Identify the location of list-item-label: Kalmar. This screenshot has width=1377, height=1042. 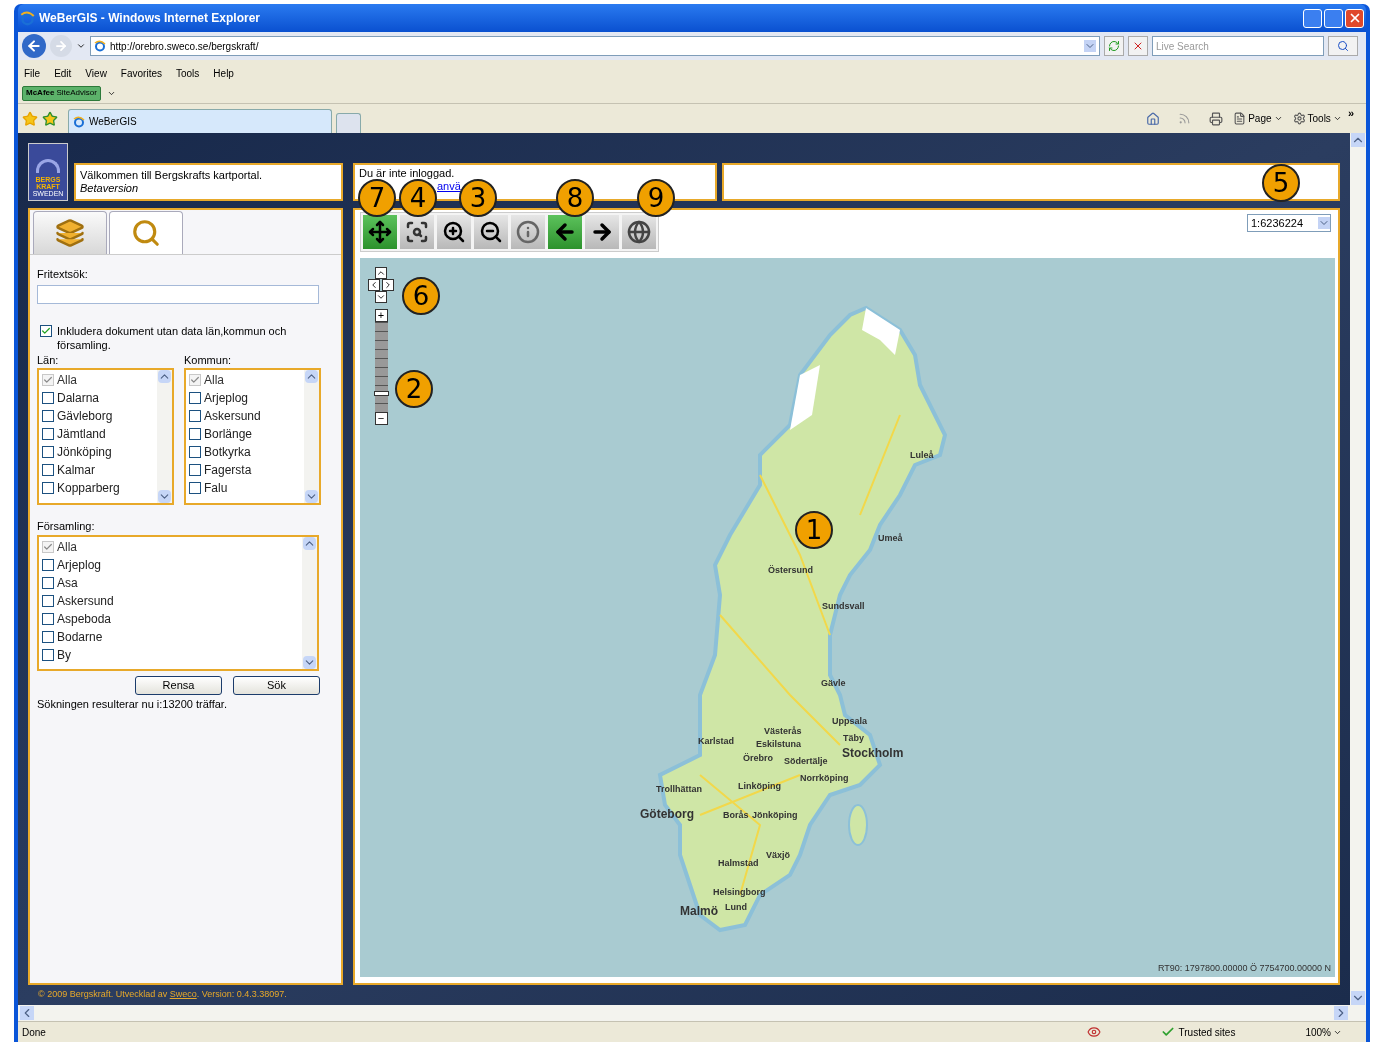
(76, 470).